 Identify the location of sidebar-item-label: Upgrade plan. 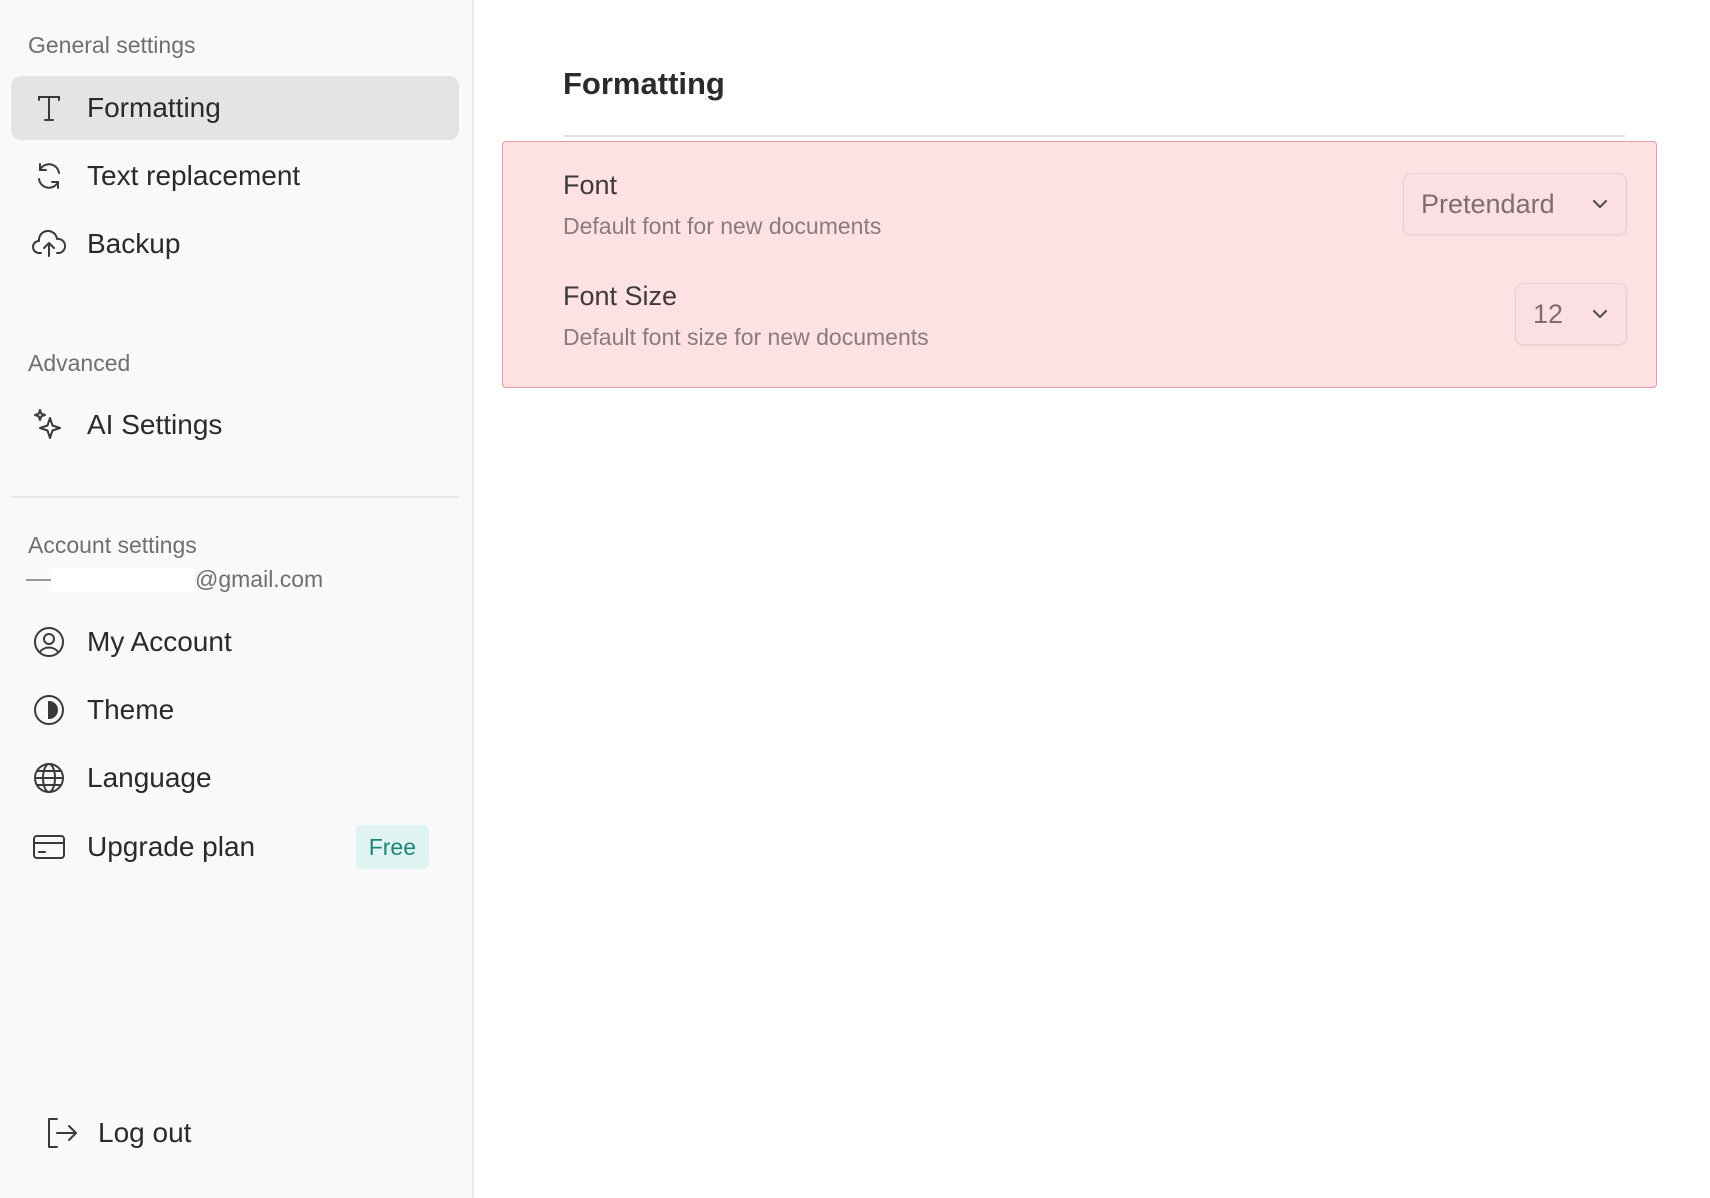
(171, 846).